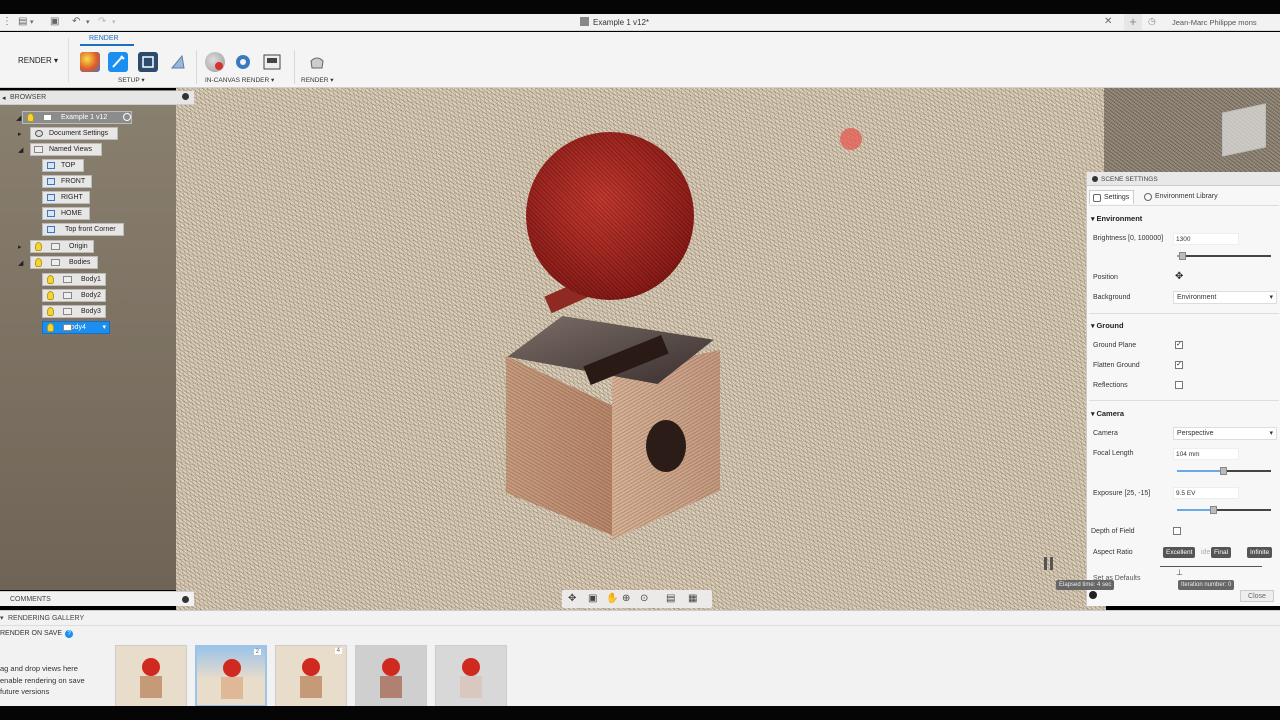 The height and width of the screenshot is (720, 1280). What do you see at coordinates (62, 246) in the screenshot?
I see `browser-item-origin: Origin` at bounding box center [62, 246].